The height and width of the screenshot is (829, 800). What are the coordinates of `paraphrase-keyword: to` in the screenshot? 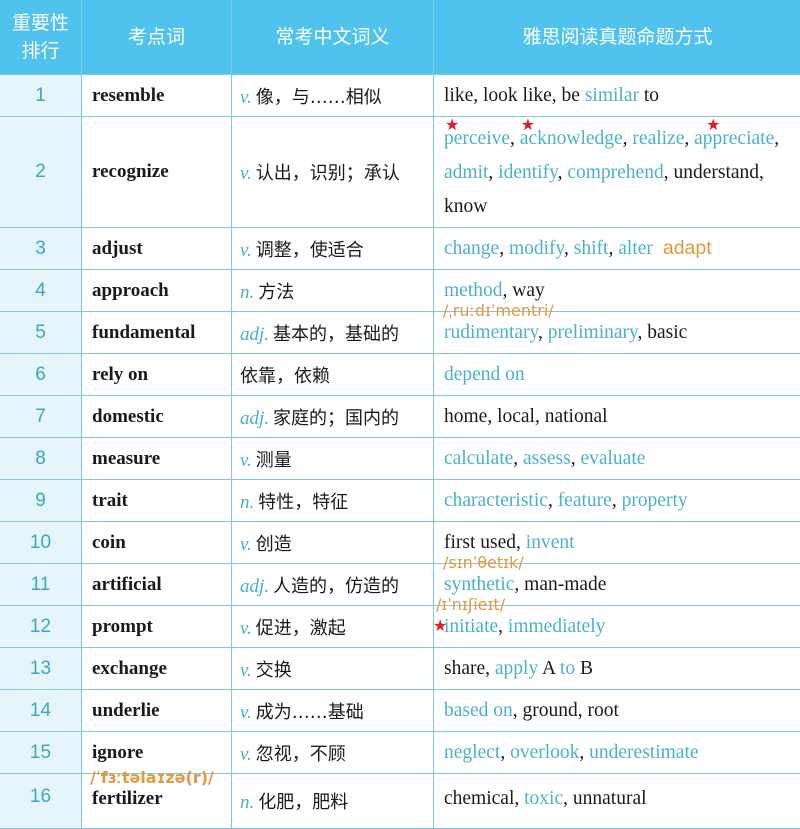 It's located at (567, 668).